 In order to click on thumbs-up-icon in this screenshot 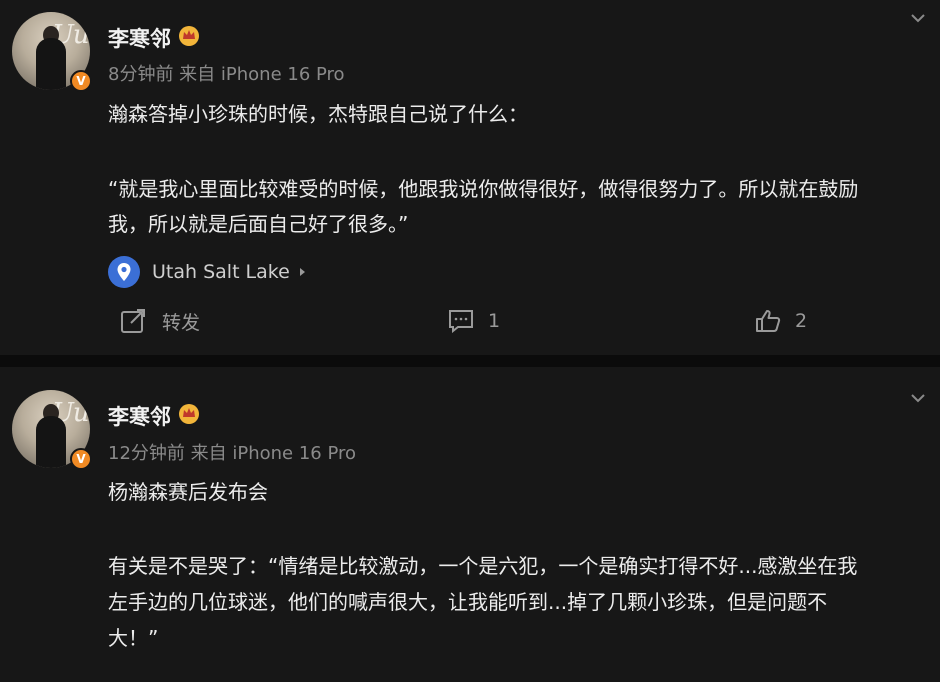, I will do `click(768, 321)`.